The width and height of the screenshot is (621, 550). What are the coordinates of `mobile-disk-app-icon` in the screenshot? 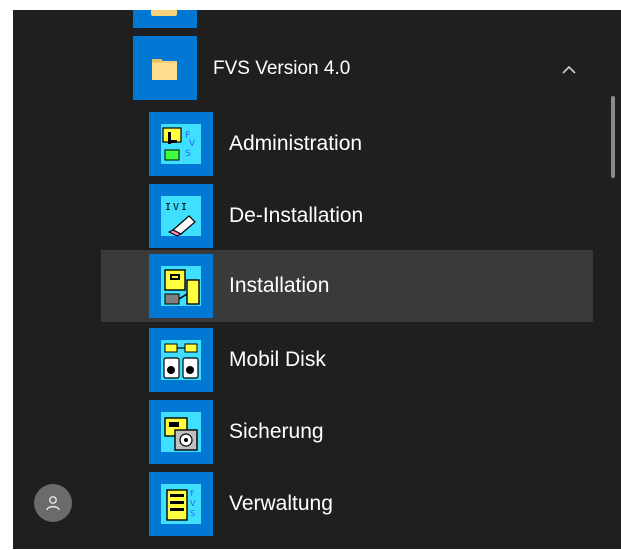 It's located at (181, 360).